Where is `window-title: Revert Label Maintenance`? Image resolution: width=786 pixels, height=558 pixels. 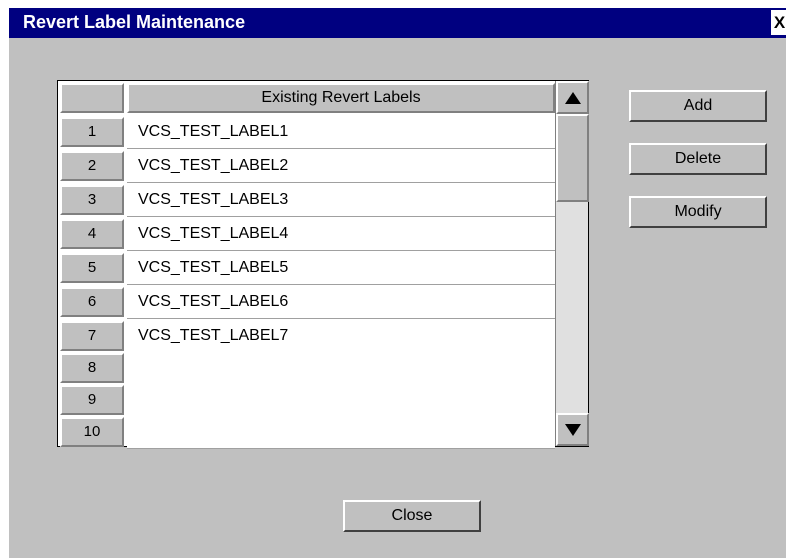 window-title: Revert Label Maintenance is located at coordinates (134, 22).